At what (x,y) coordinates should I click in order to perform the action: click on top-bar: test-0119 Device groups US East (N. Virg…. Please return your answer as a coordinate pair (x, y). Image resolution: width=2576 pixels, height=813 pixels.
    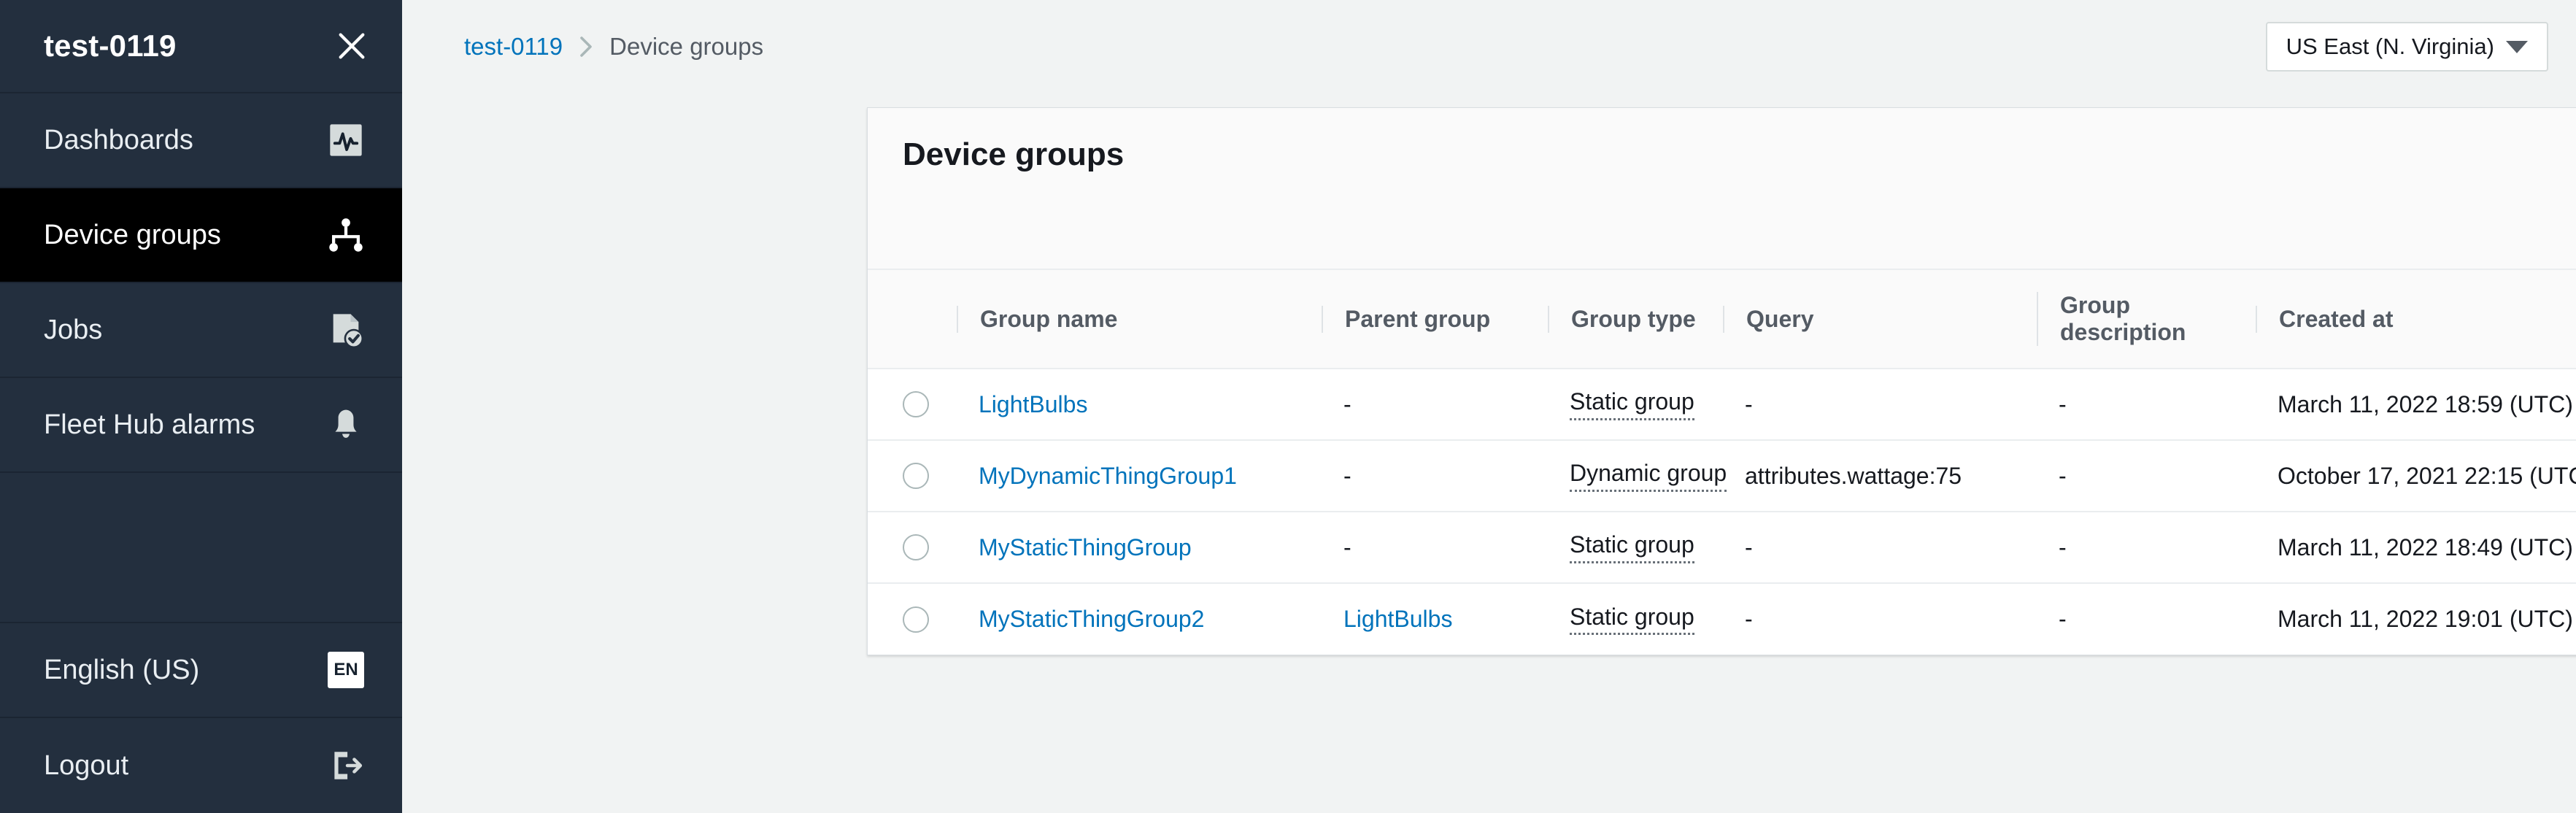
    Looking at the image, I should click on (1489, 47).